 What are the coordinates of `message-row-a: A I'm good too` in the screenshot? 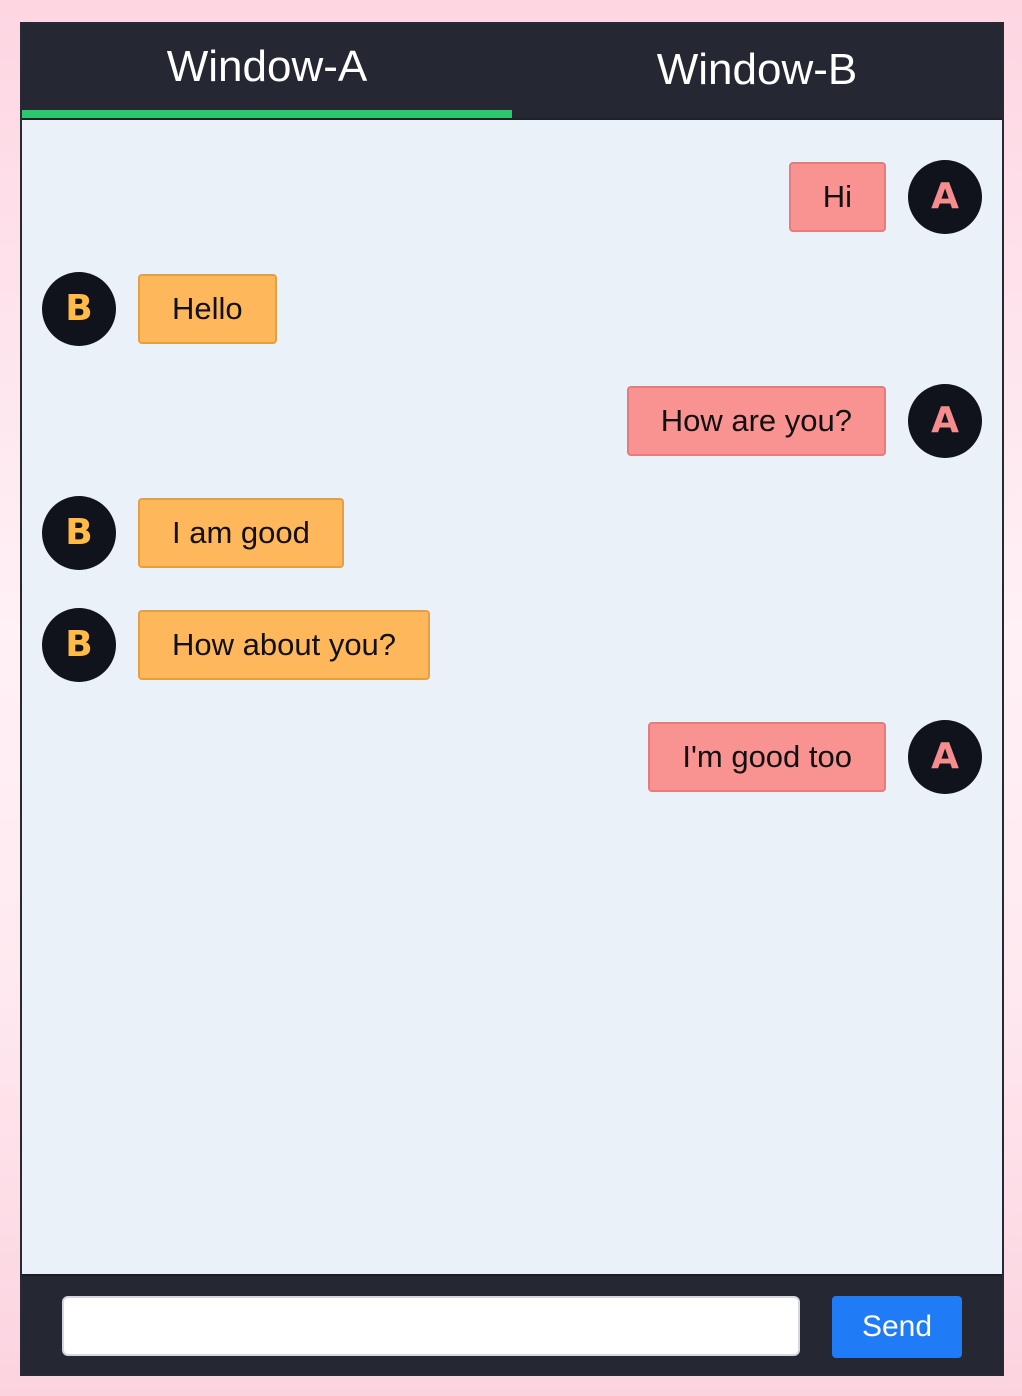 It's located at (815, 757).